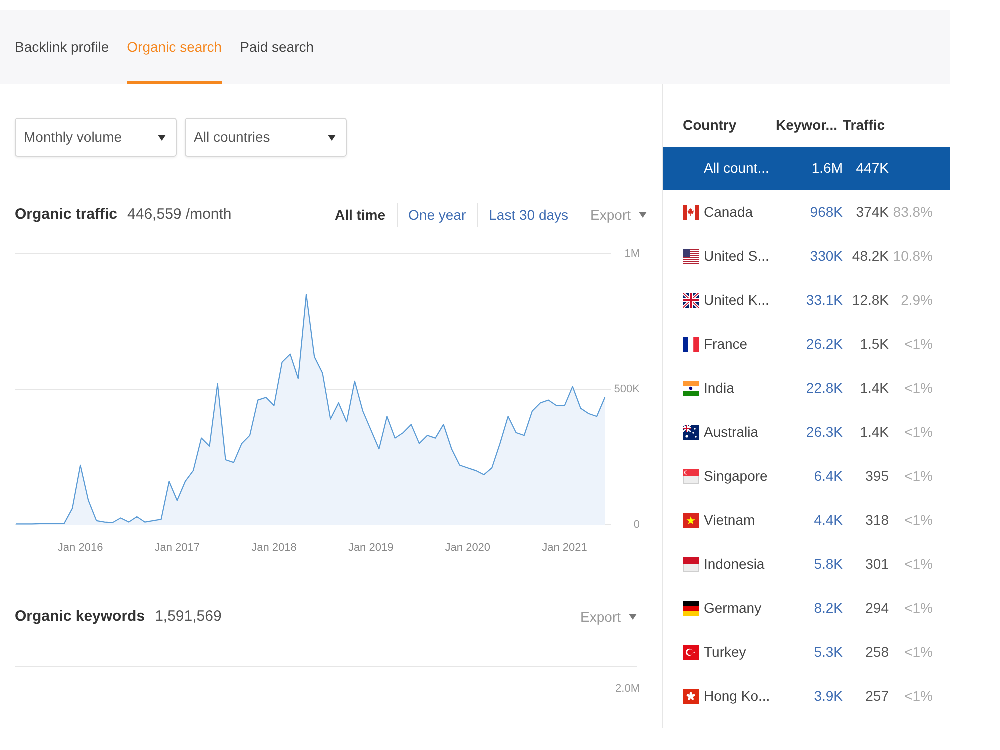  I want to click on keyword-count: 1.6M, so click(826, 168).